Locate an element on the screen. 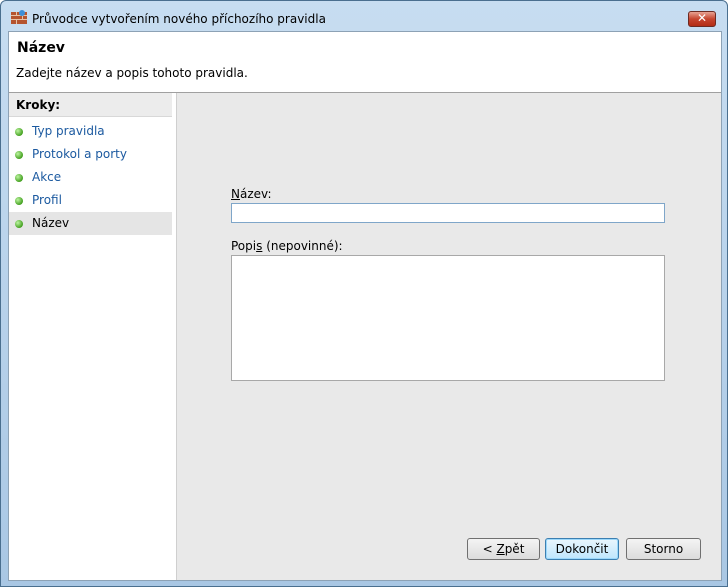 Image resolution: width=728 pixels, height=587 pixels. name-input is located at coordinates (448, 213).